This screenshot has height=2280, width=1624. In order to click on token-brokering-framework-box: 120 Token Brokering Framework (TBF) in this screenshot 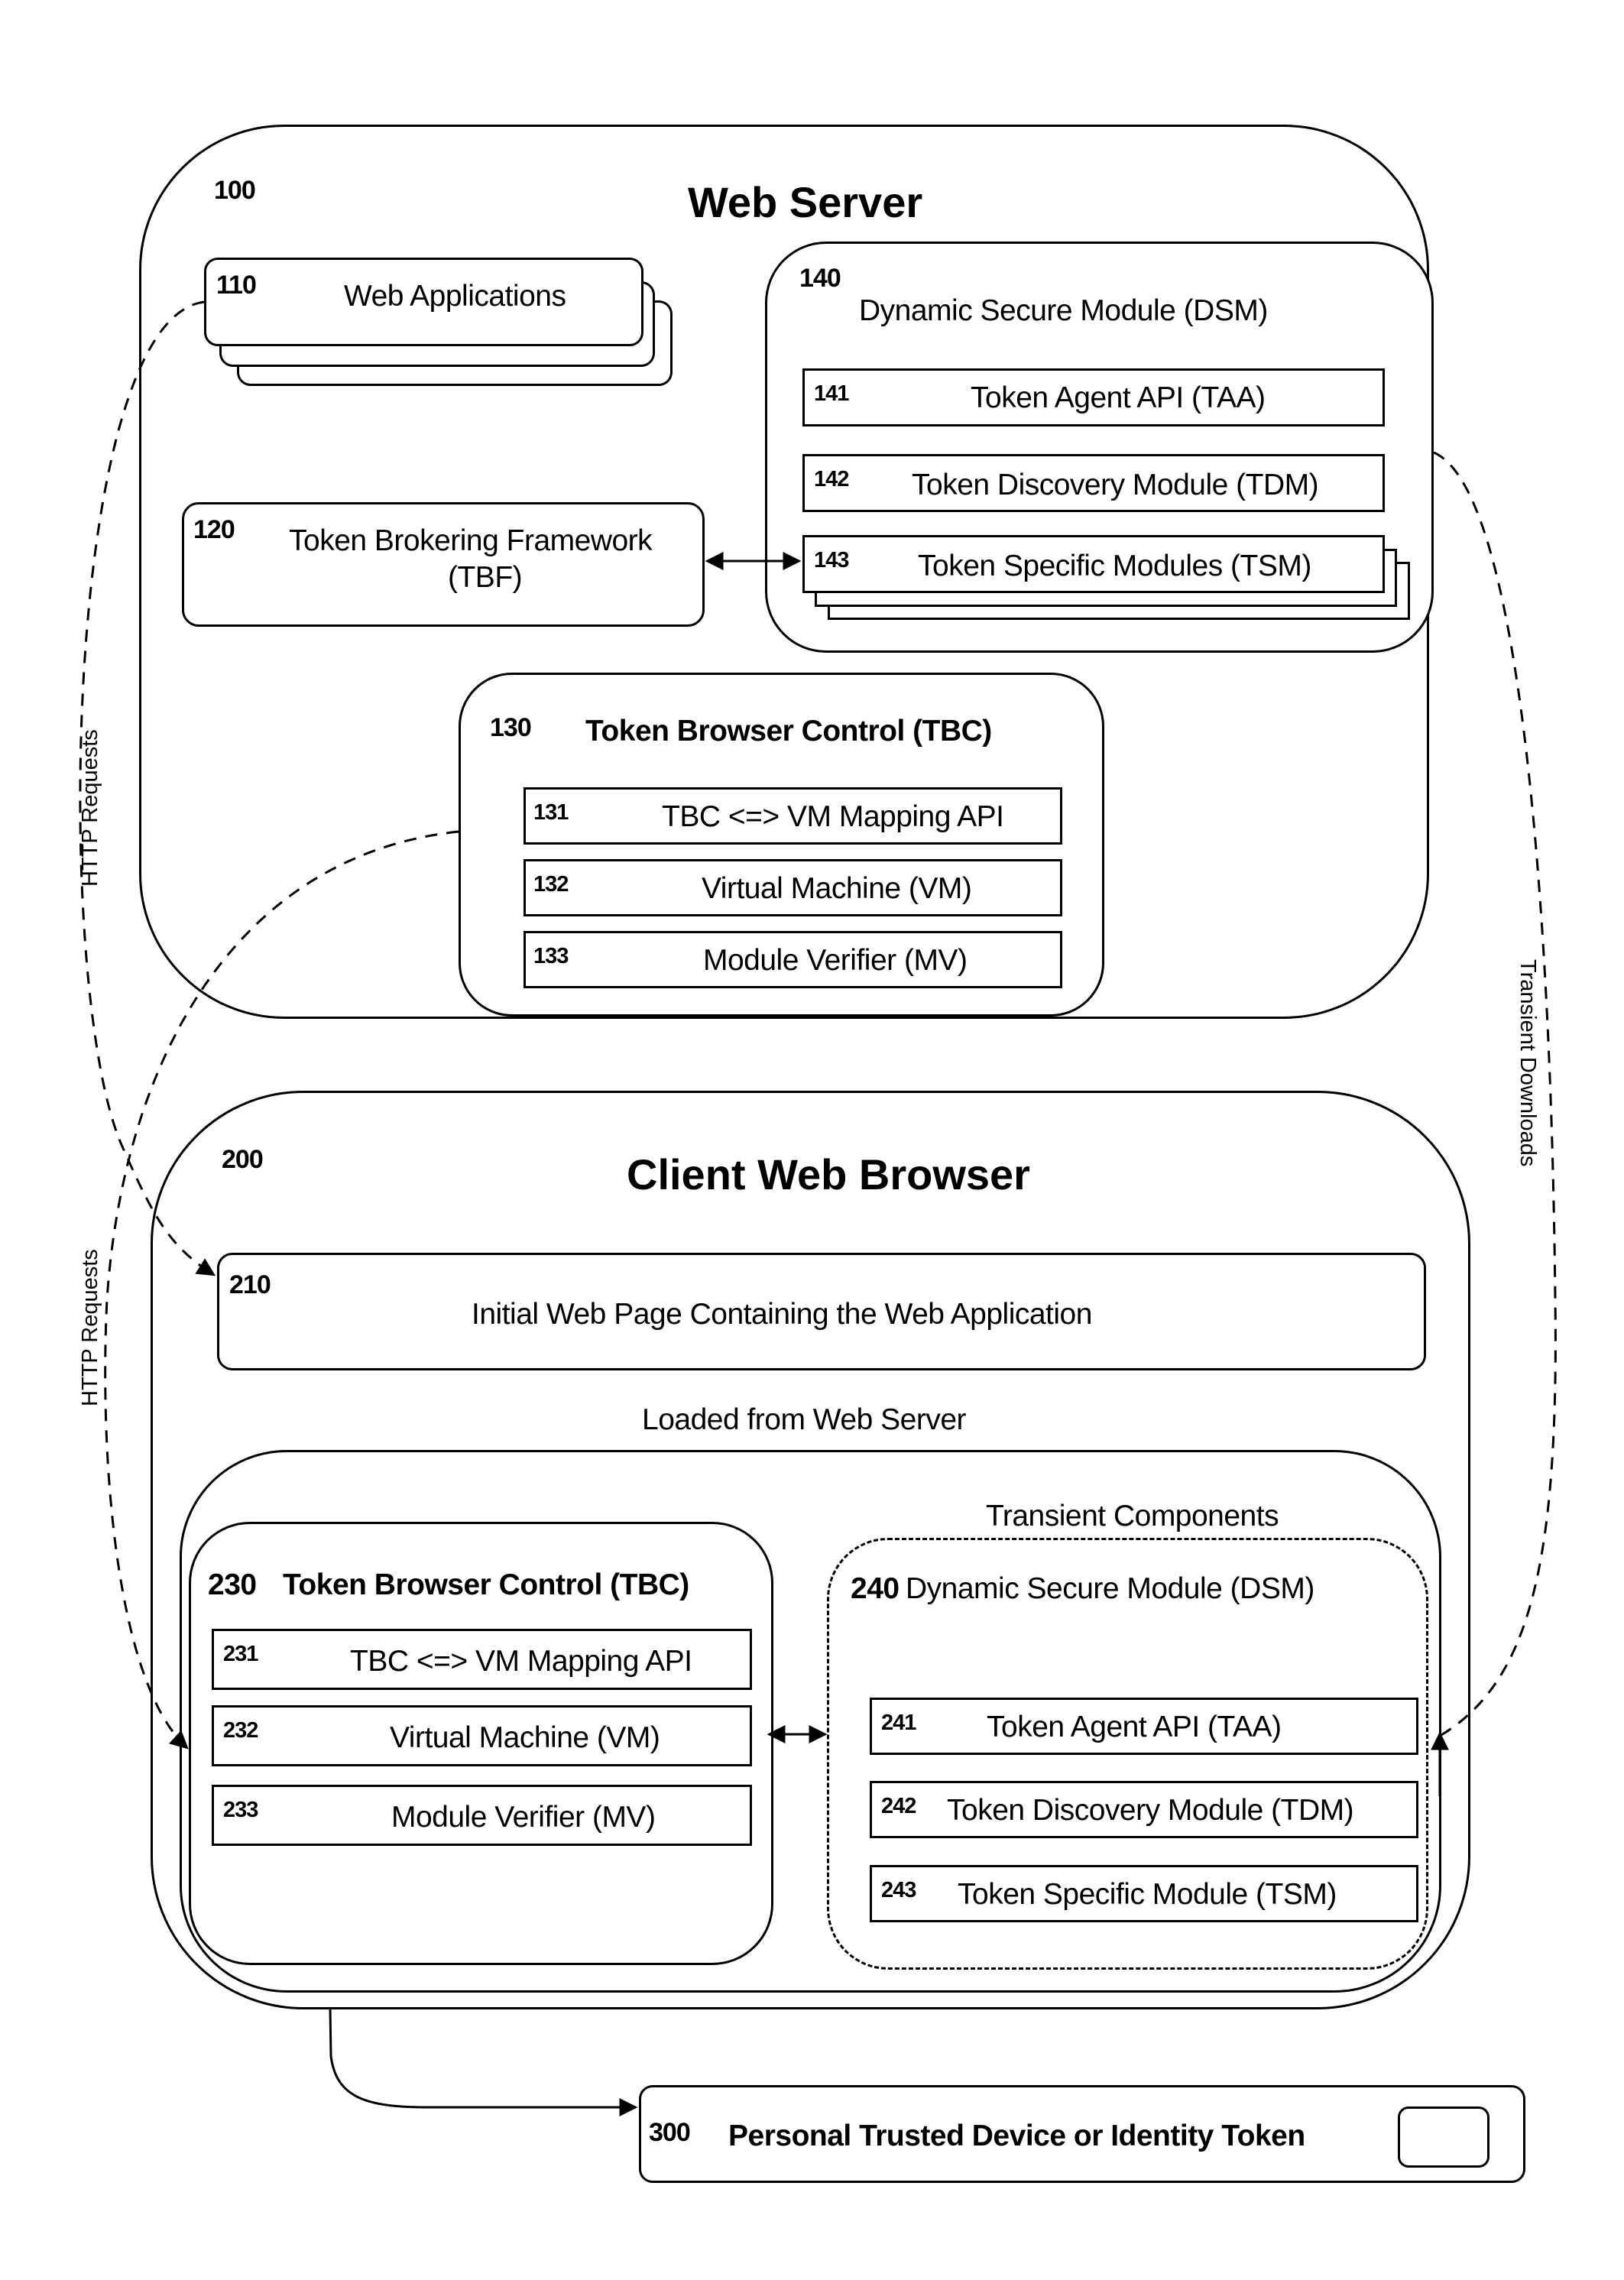, I will do `click(443, 564)`.